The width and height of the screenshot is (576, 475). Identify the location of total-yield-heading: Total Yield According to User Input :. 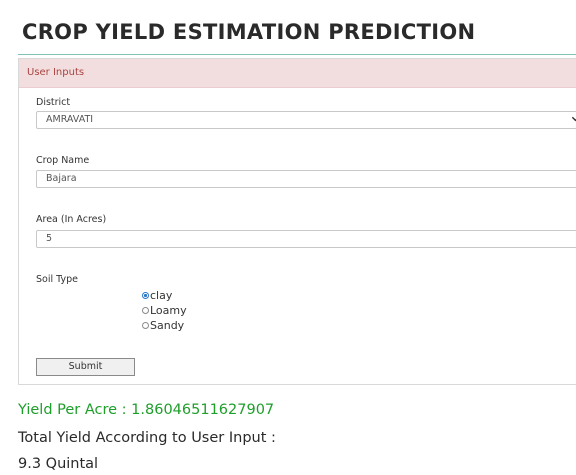
(147, 438).